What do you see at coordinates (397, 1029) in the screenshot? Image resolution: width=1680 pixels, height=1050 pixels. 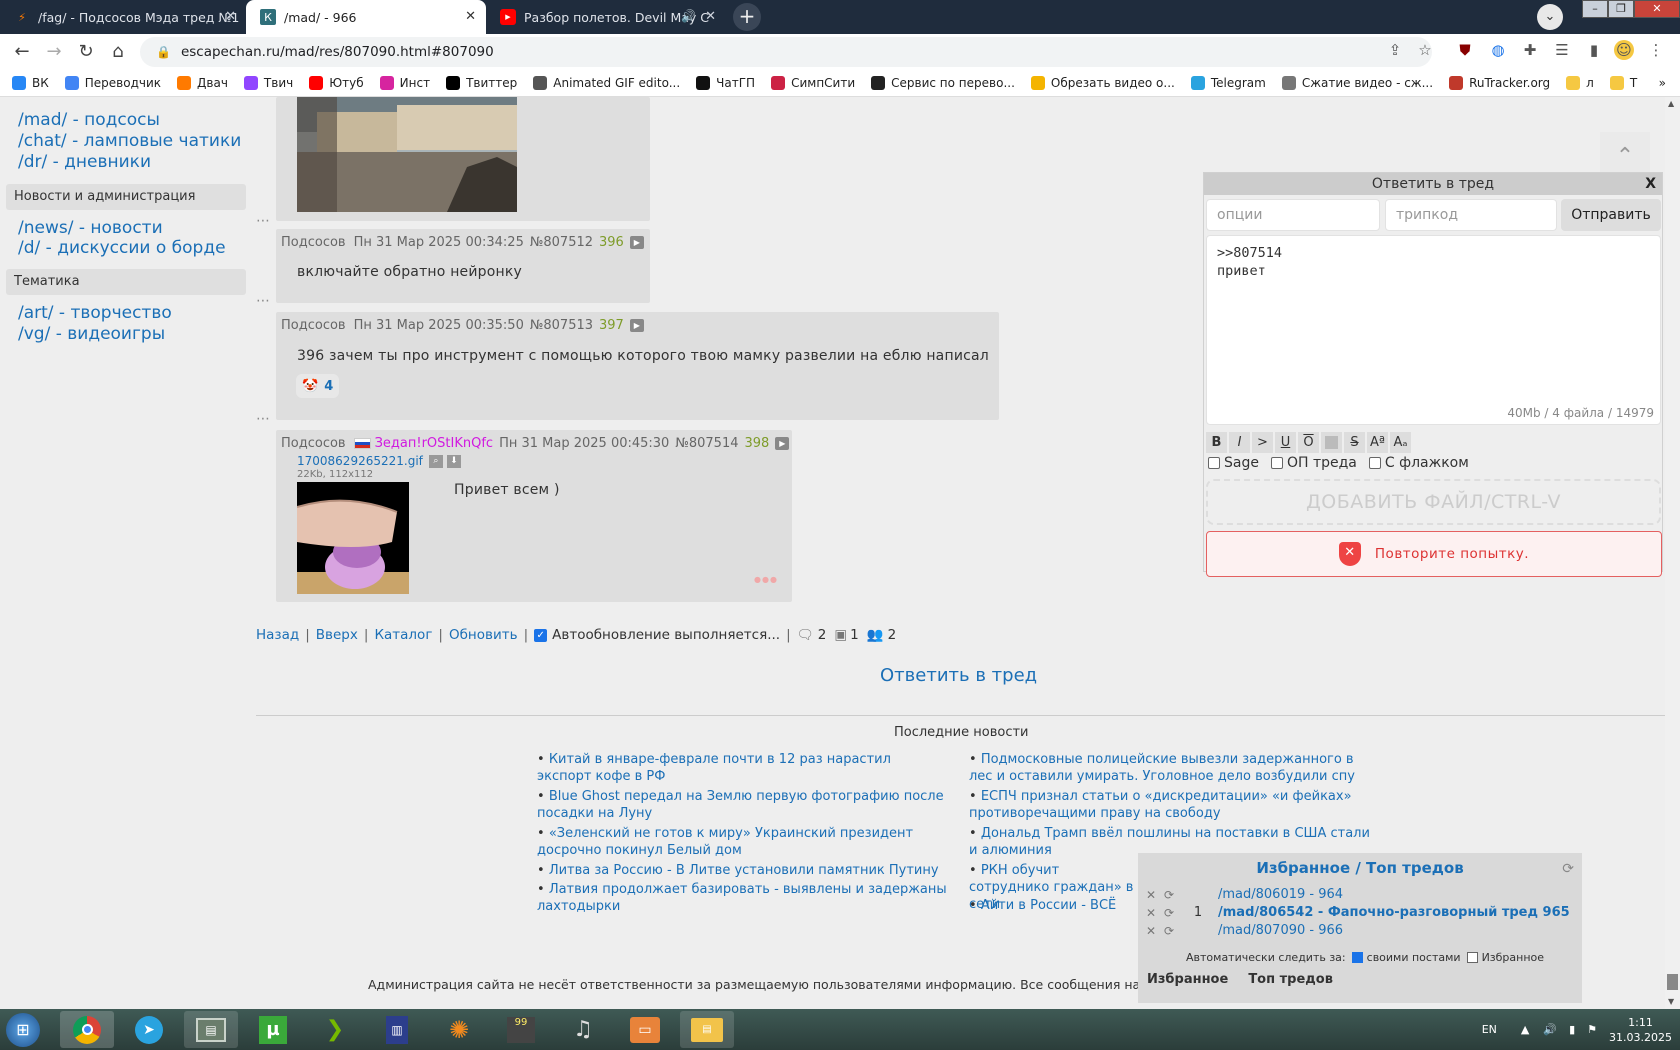 I see `film-icon: ▥` at bounding box center [397, 1029].